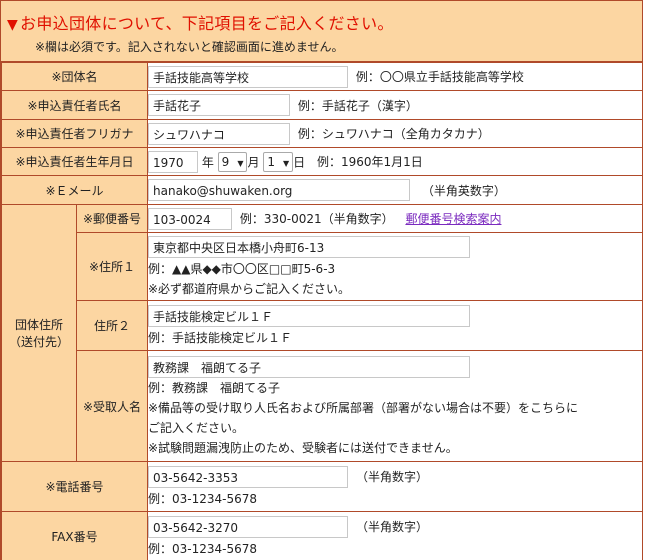 The height and width of the screenshot is (560, 645). I want to click on phone-label: ※電話番号, so click(74, 486).